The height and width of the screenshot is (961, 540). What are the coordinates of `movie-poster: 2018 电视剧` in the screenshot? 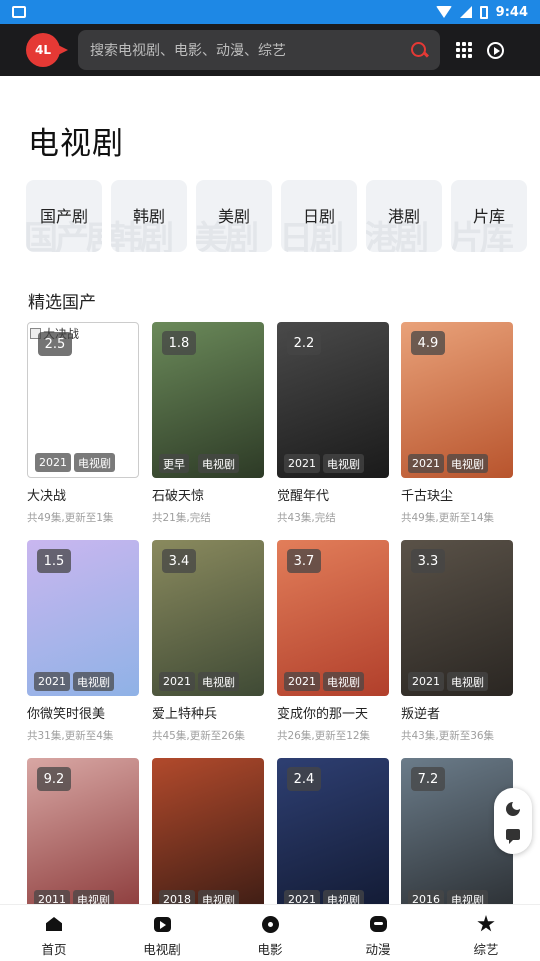 It's located at (208, 836).